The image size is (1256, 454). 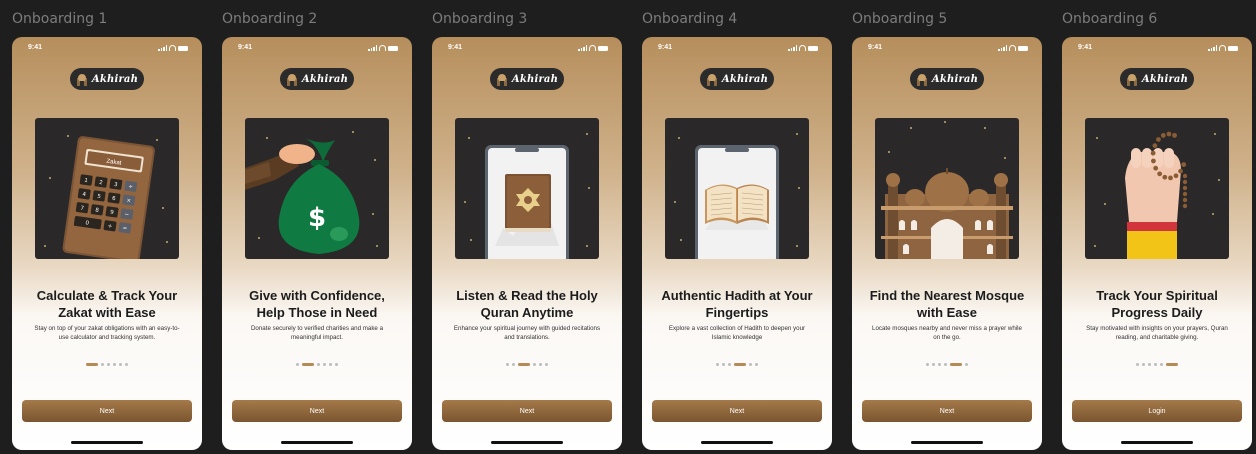 I want to click on frame-label: Onboarding 6, so click(x=1110, y=19).